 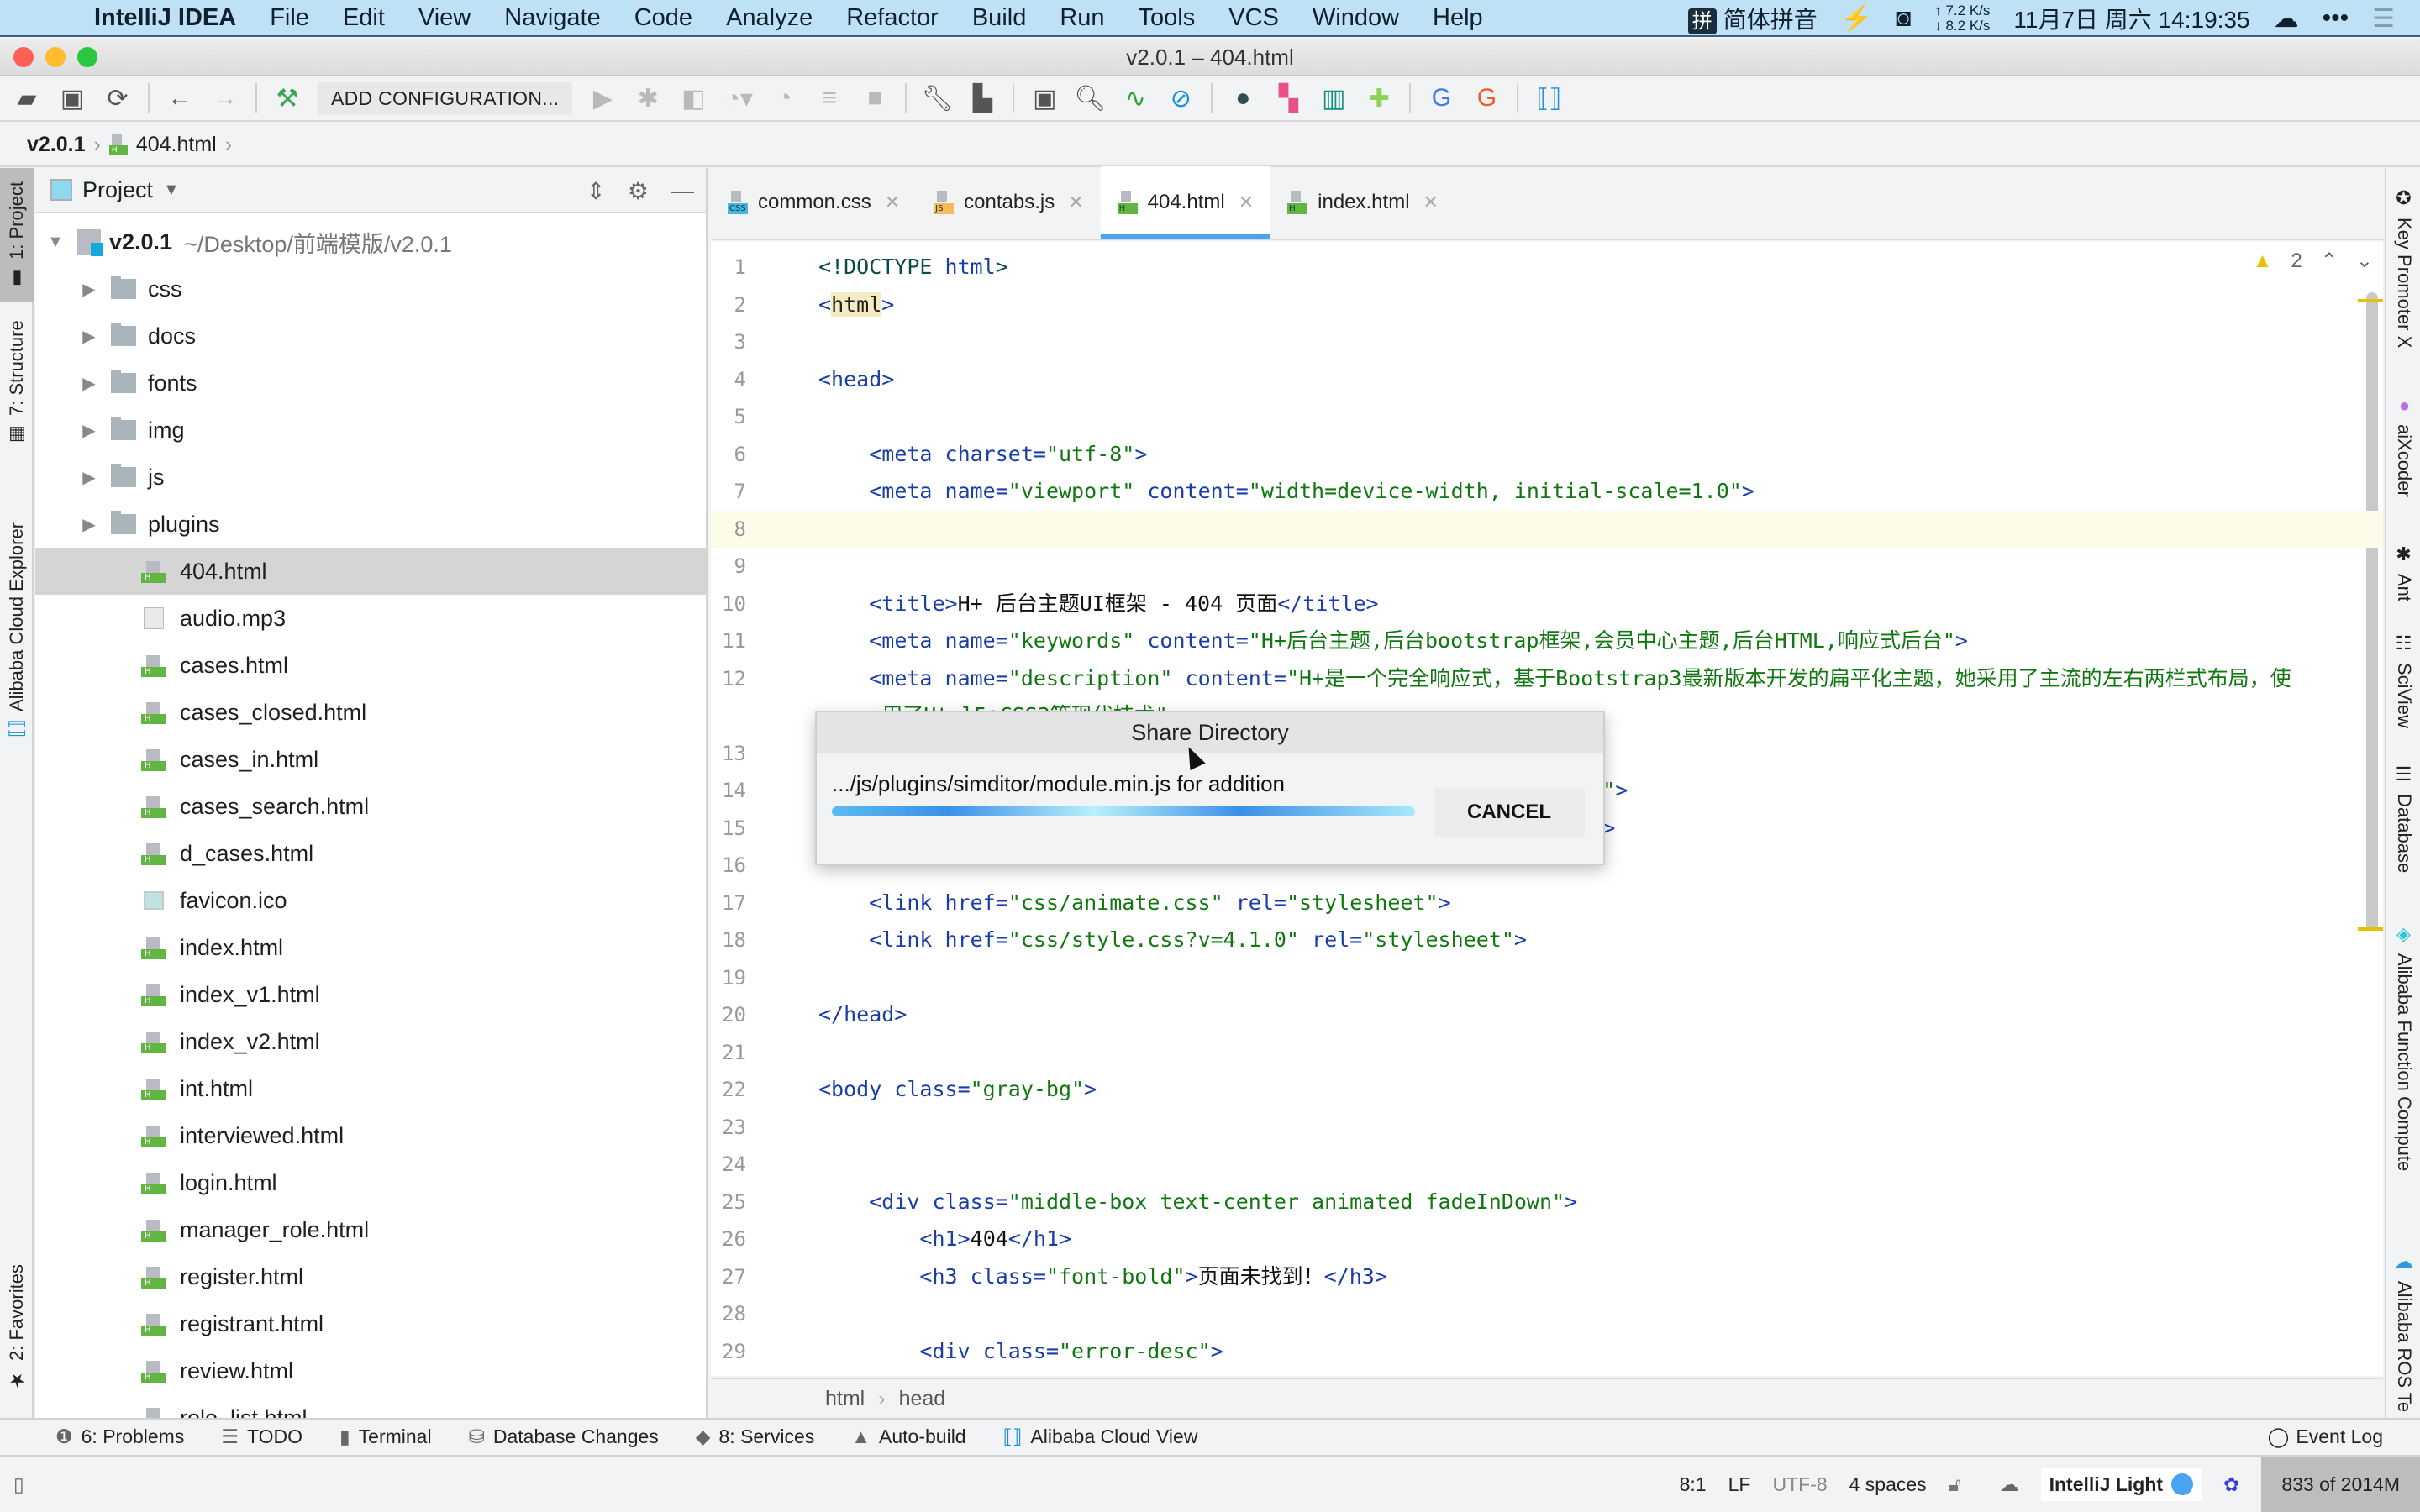 I want to click on tree-file: Hd_cases.html, so click(x=370, y=853).